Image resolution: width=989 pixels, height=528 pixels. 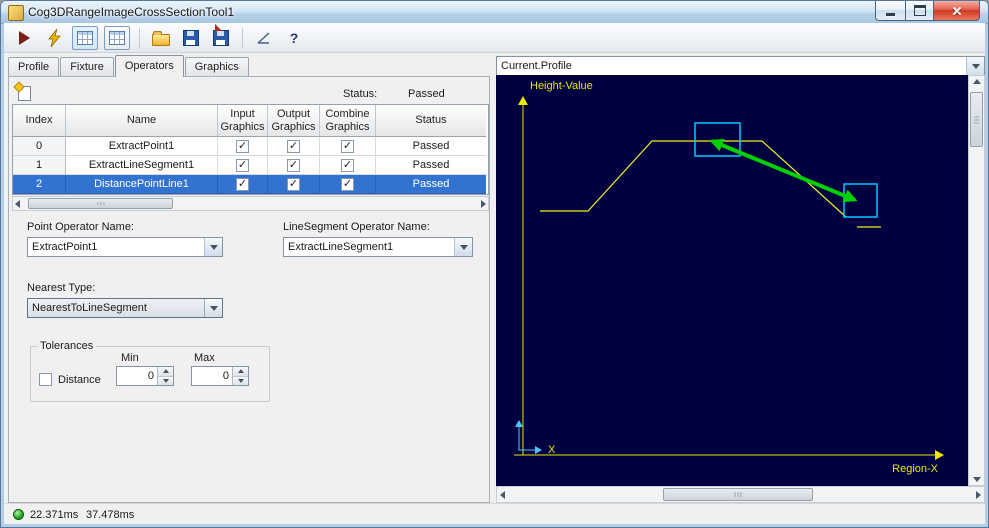 What do you see at coordinates (216, 66) in the screenshot?
I see `tab-graphics: Graphics` at bounding box center [216, 66].